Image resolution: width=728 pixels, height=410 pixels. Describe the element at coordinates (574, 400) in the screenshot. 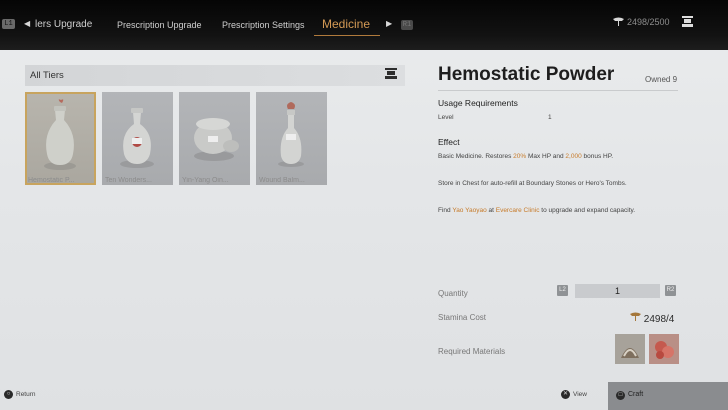

I see `view-action: ✕ View` at that location.